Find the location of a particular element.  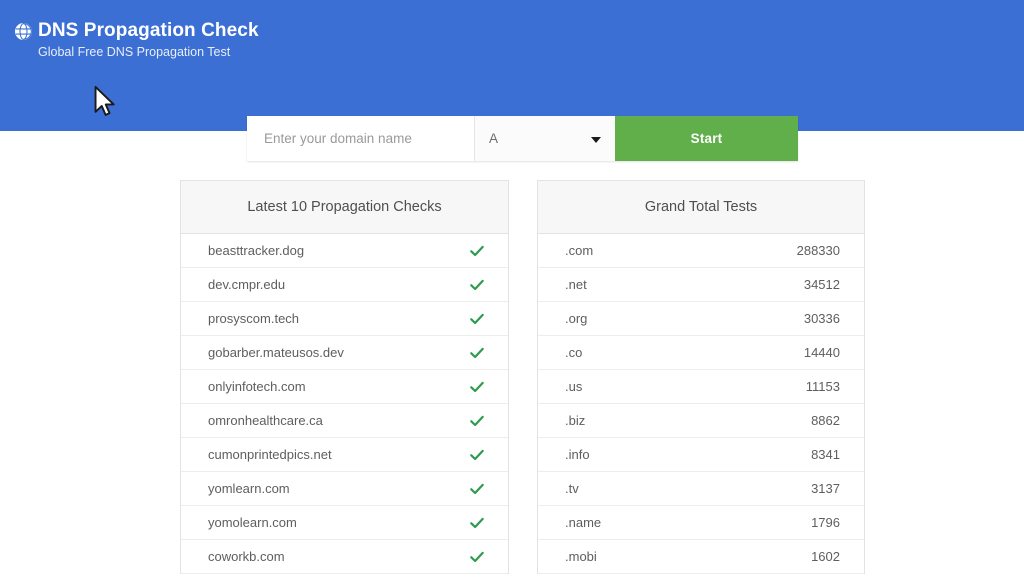

table-row: .mobi 1602 is located at coordinates (701, 557).